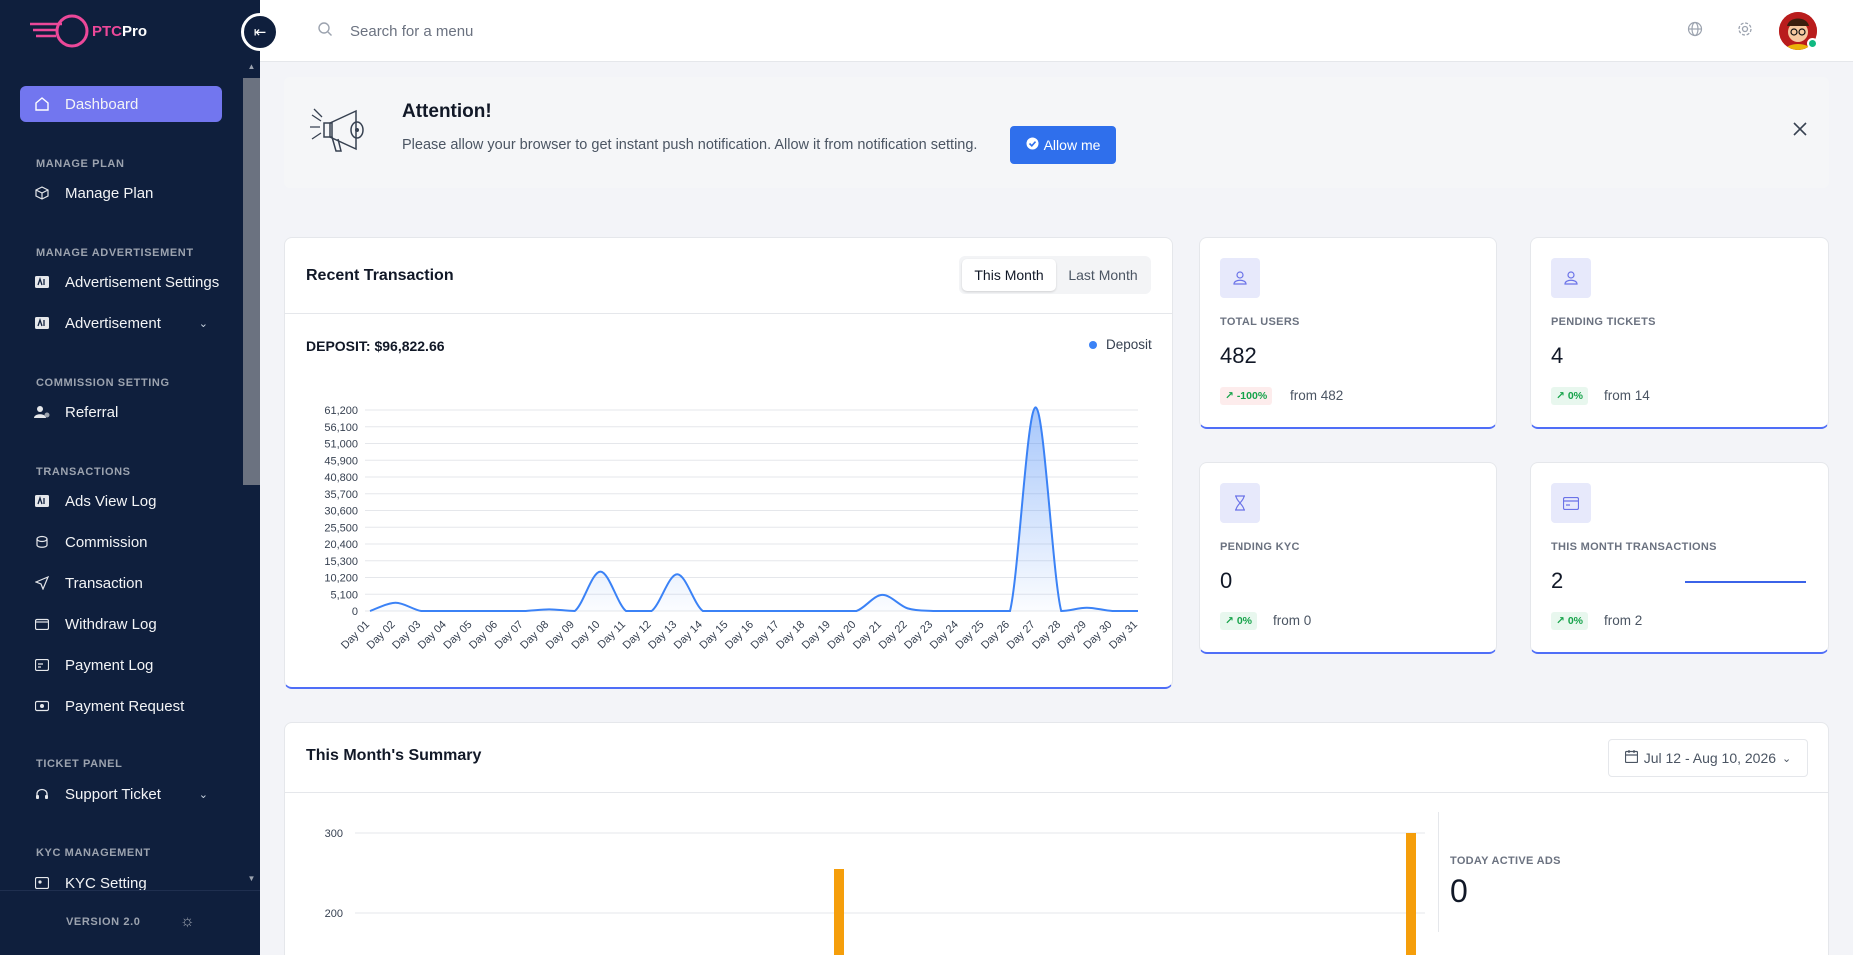 This screenshot has width=1853, height=955. Describe the element at coordinates (1800, 131) in the screenshot. I see `close-icon` at that location.